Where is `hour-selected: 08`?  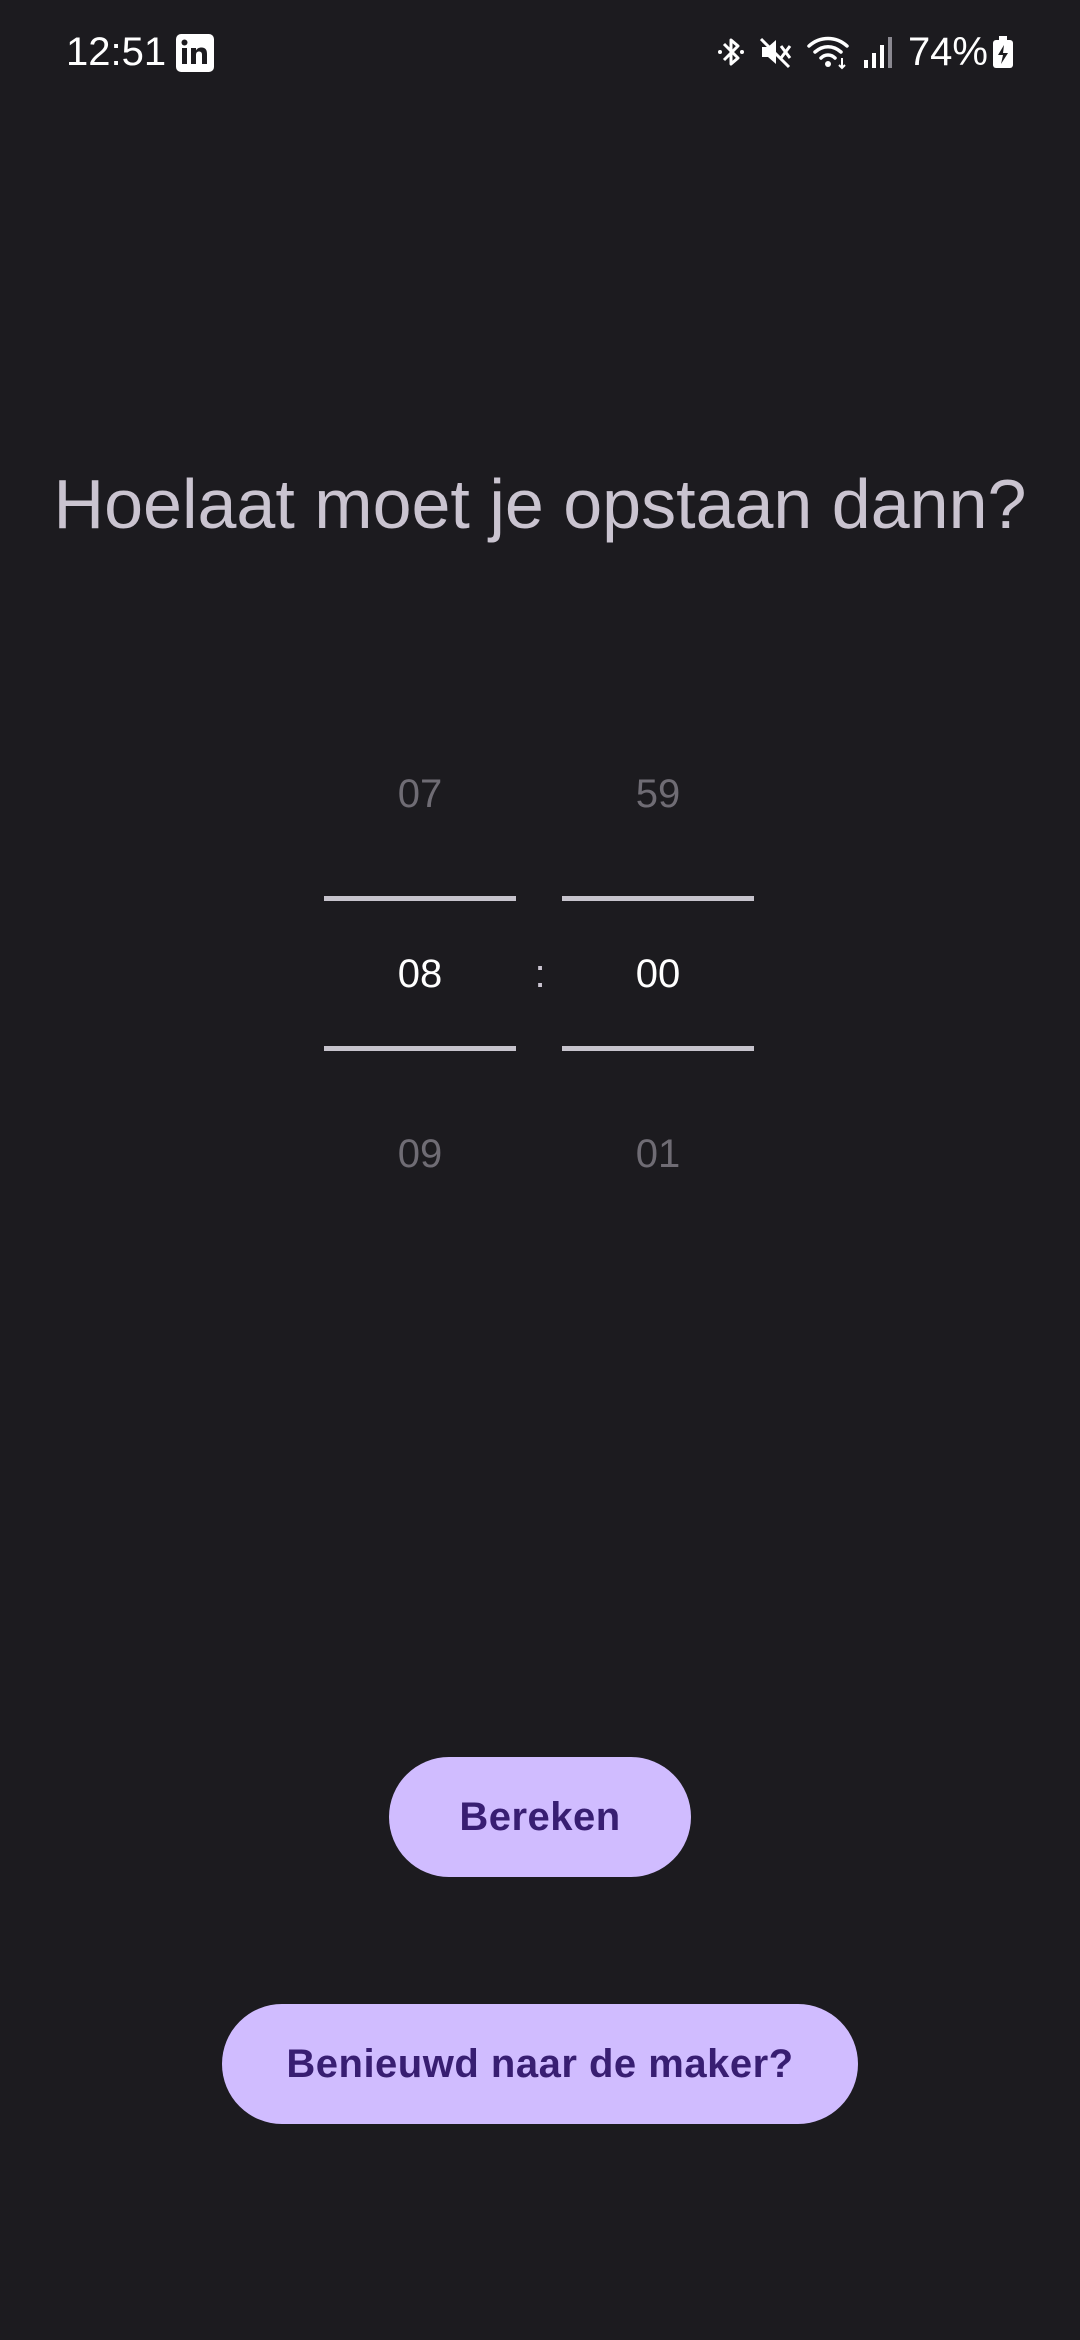
hour-selected: 08 is located at coordinates (420, 974).